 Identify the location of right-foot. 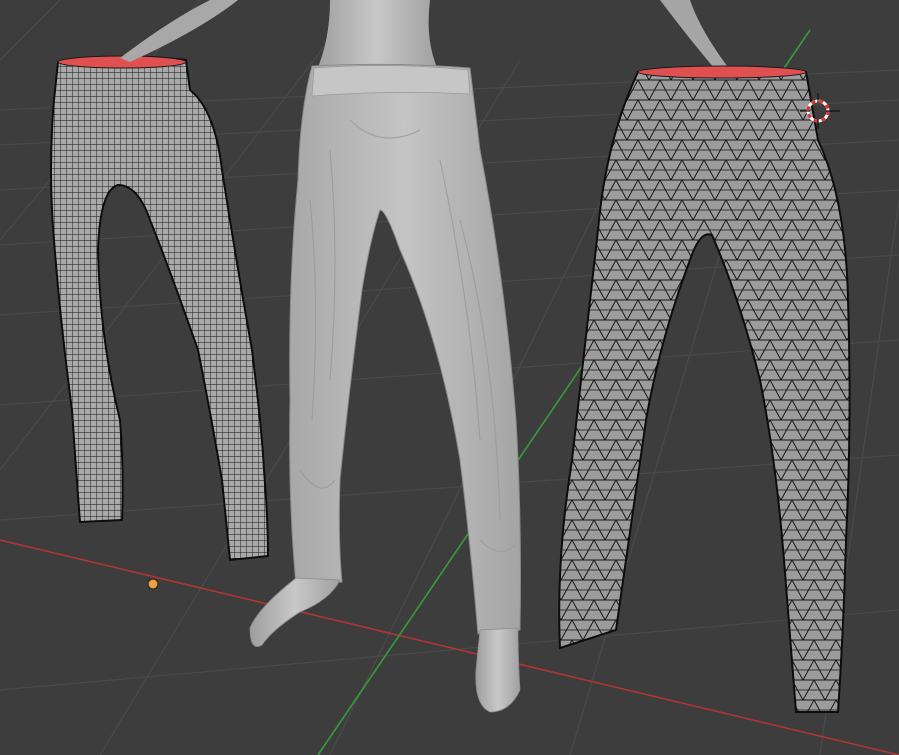
(498, 670).